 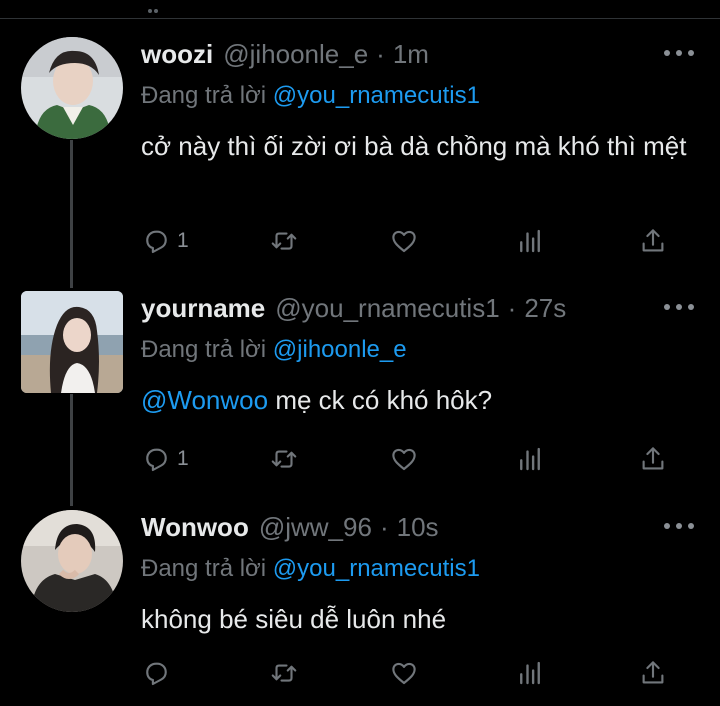 I want to click on top-divider, so click(x=360, y=18).